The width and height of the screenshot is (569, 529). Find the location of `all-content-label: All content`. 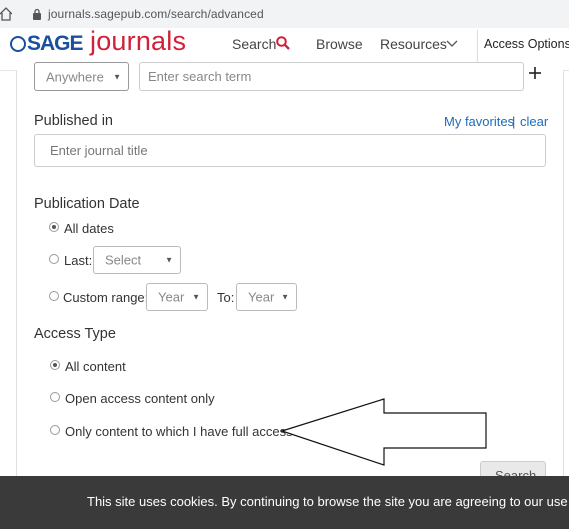

all-content-label: All content is located at coordinates (95, 366).